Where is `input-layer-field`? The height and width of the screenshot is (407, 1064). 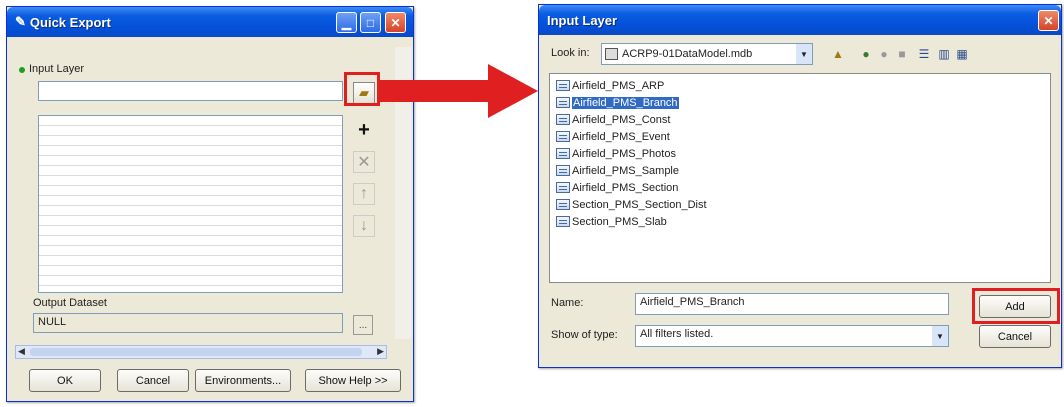
input-layer-field is located at coordinates (190, 91).